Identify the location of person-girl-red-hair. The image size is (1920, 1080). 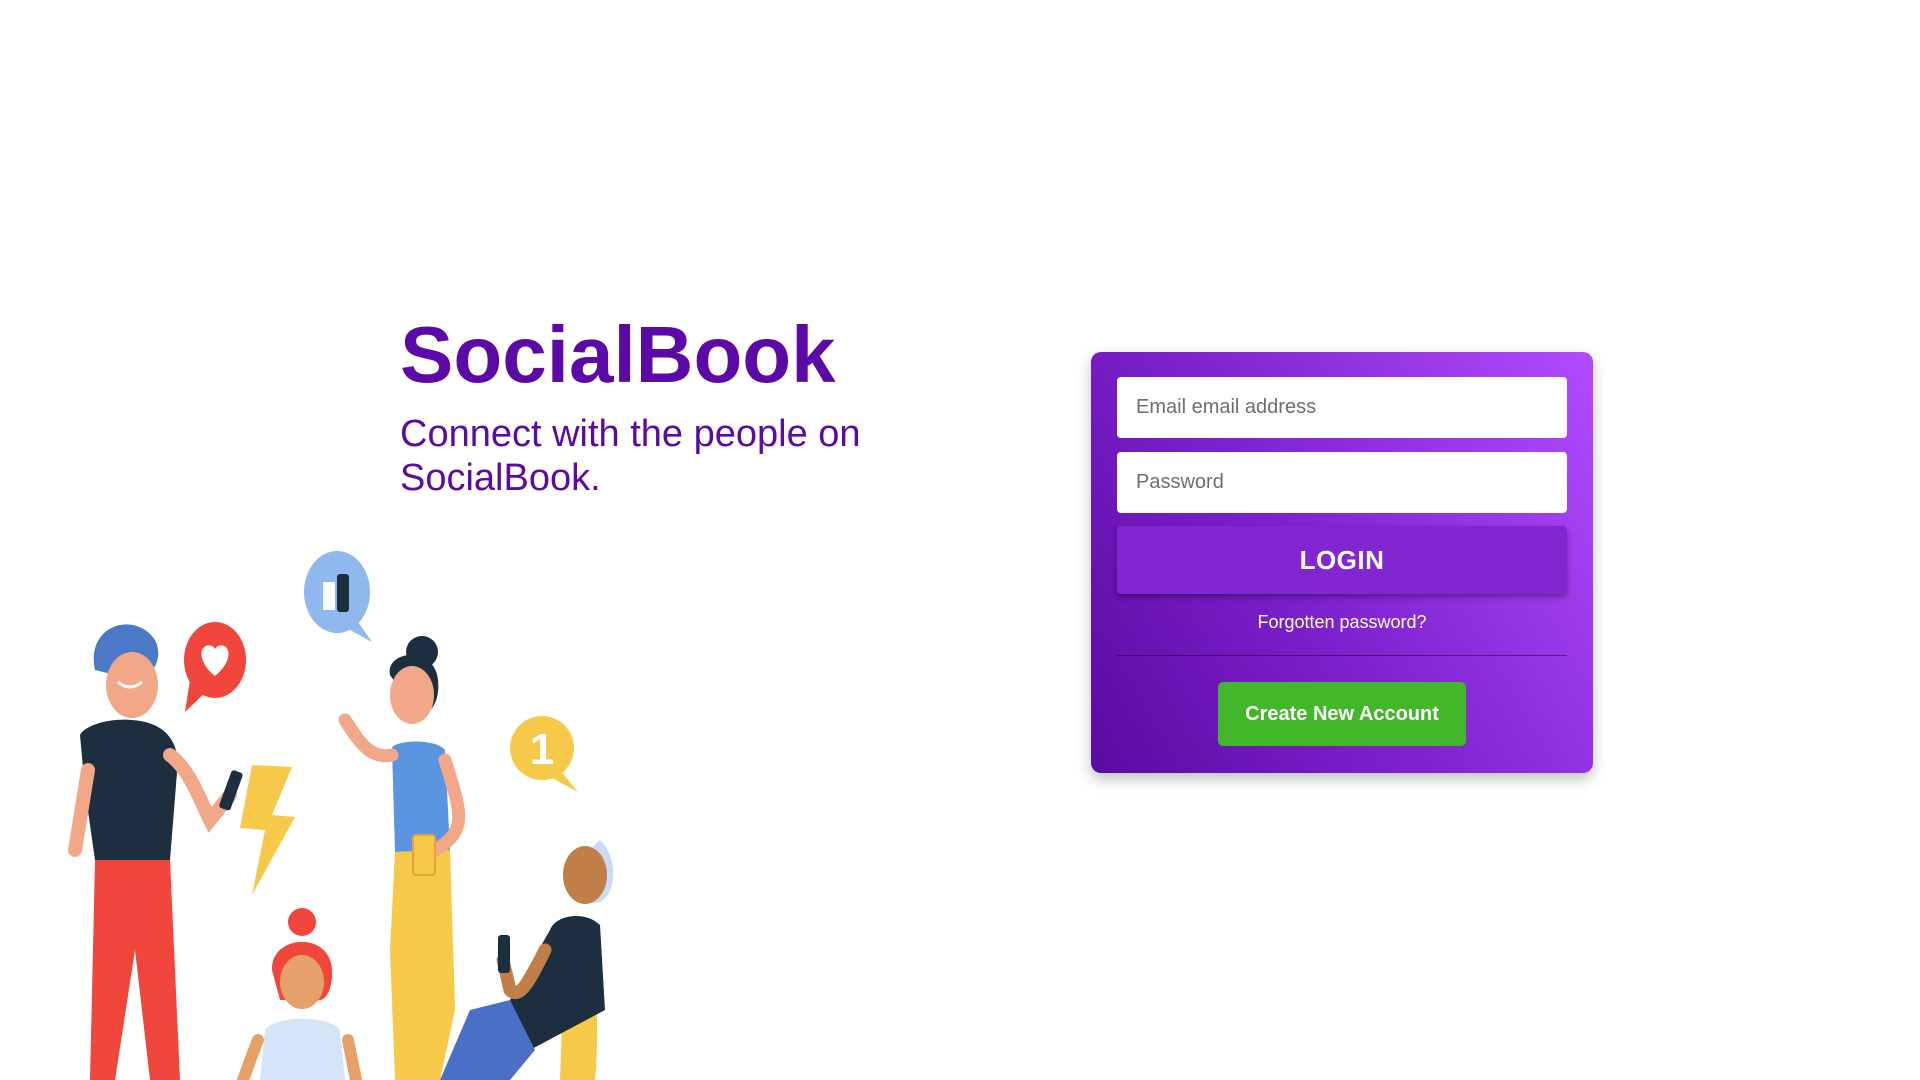
(299, 994).